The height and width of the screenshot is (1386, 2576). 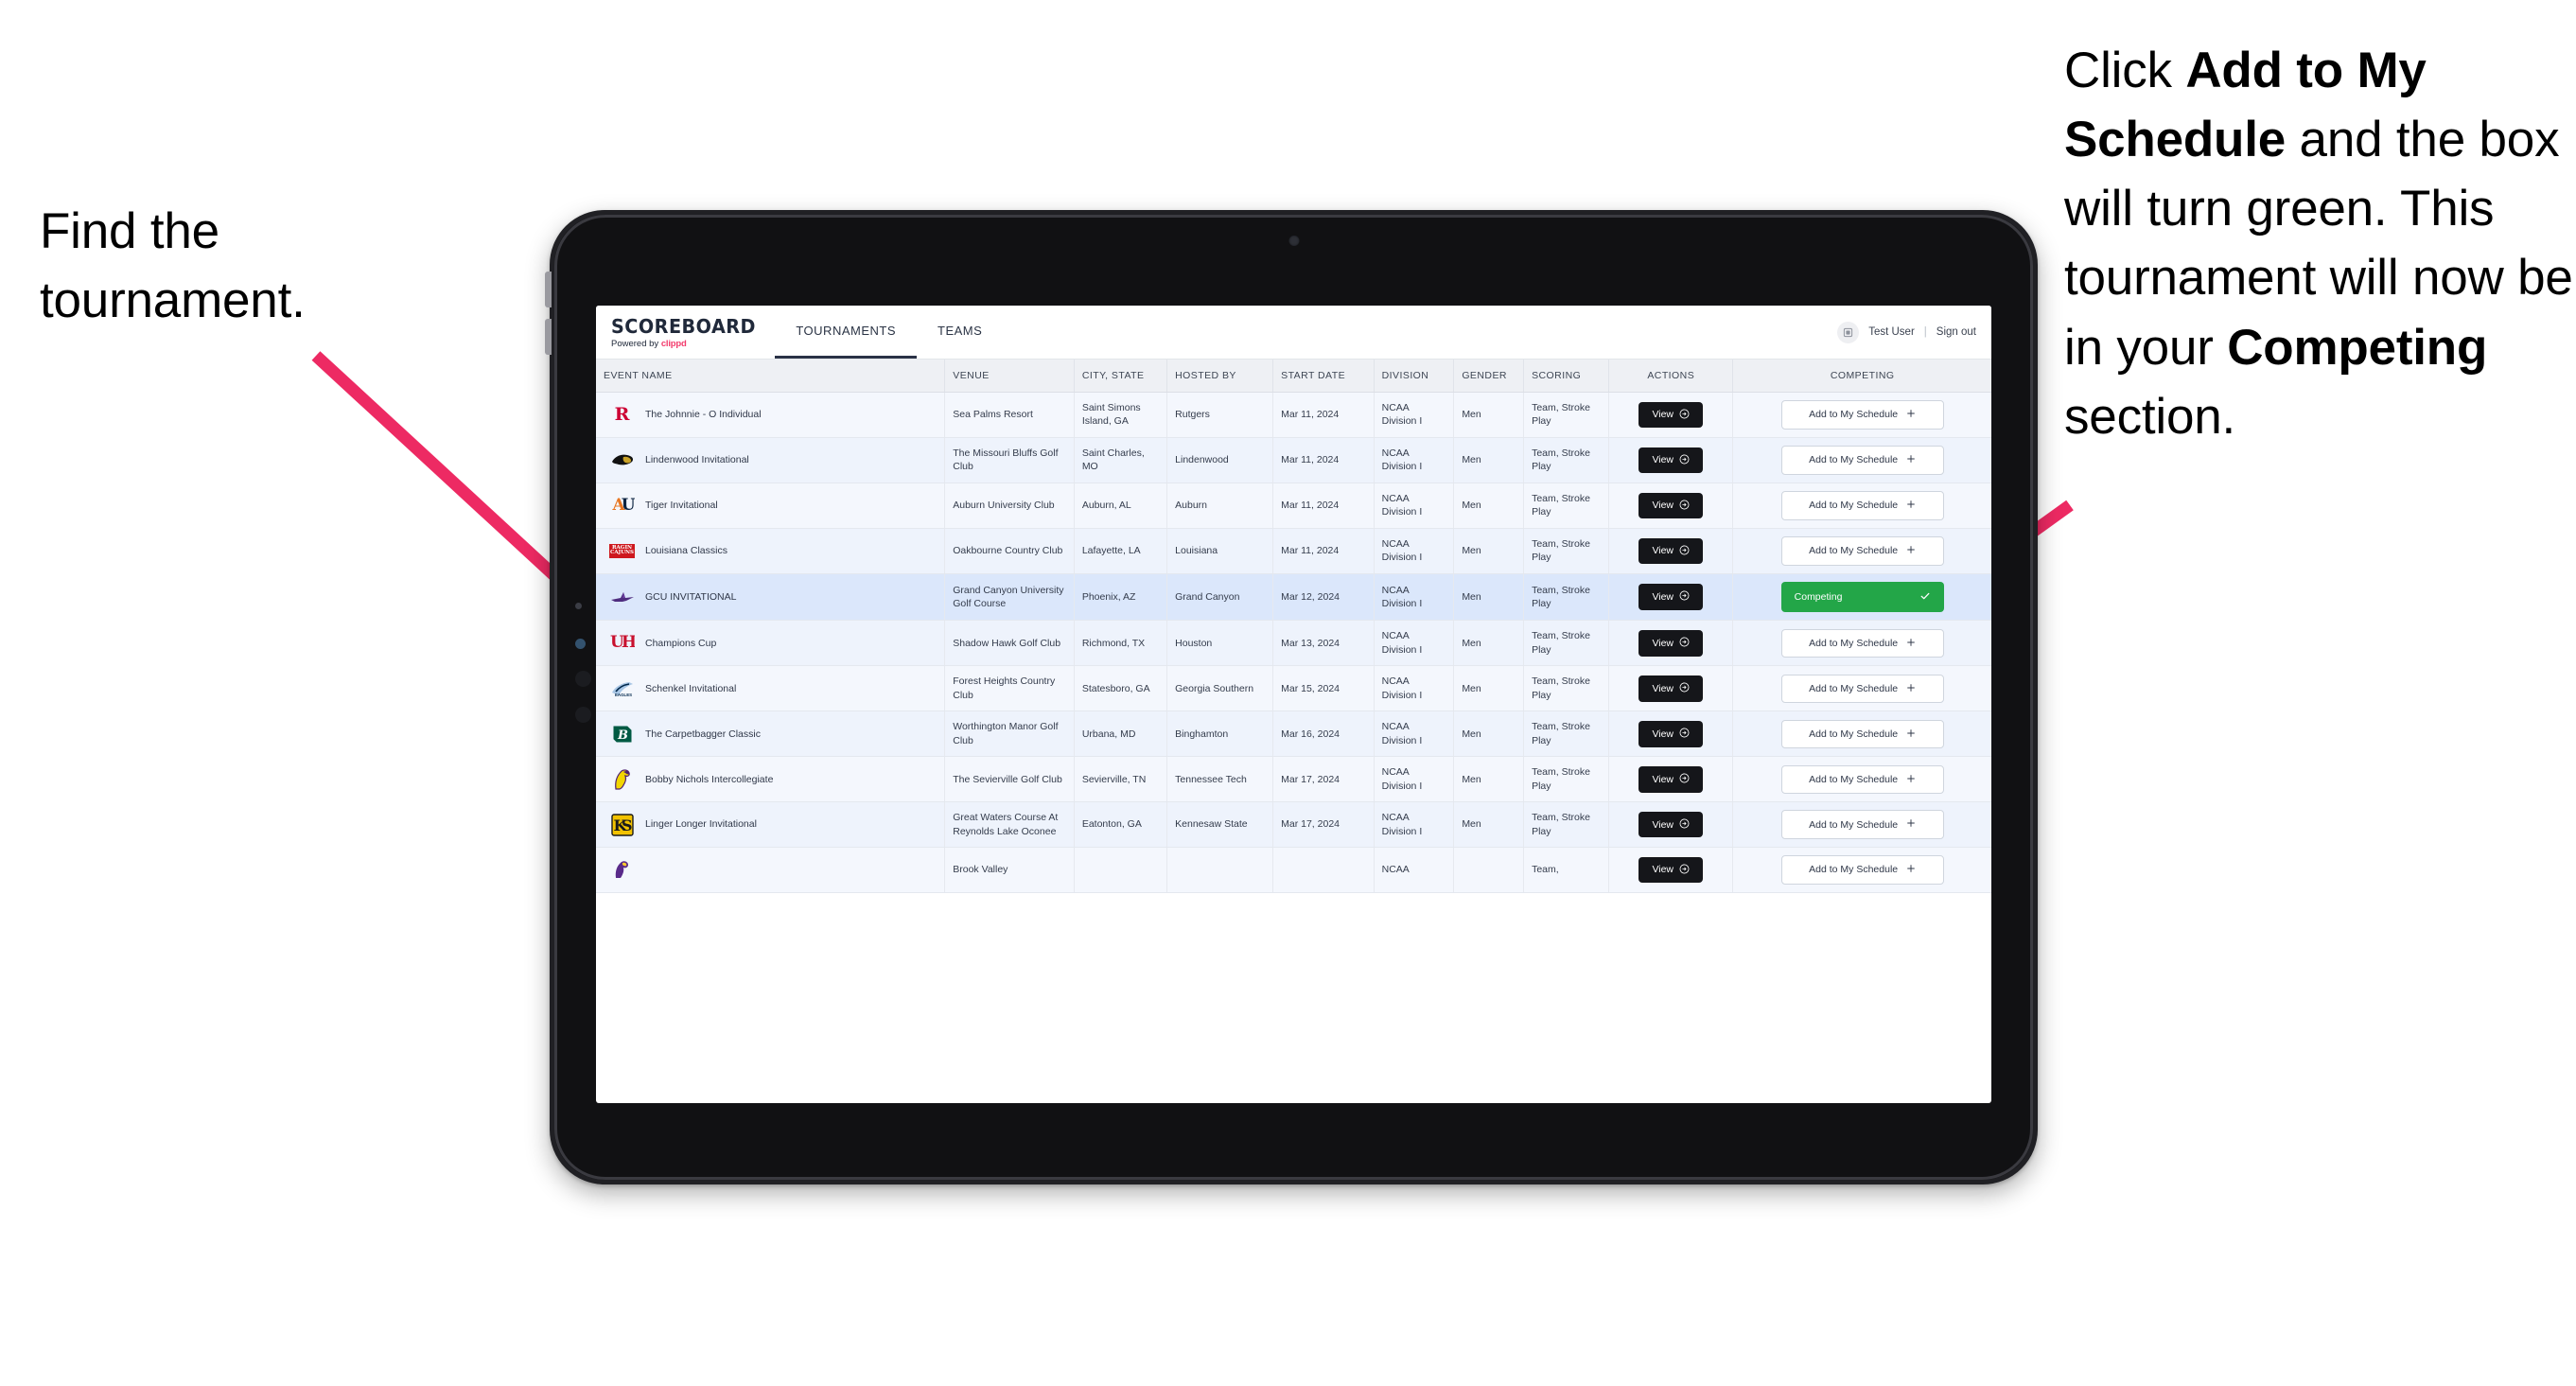 I want to click on cell-division: NCAA, so click(x=1415, y=870).